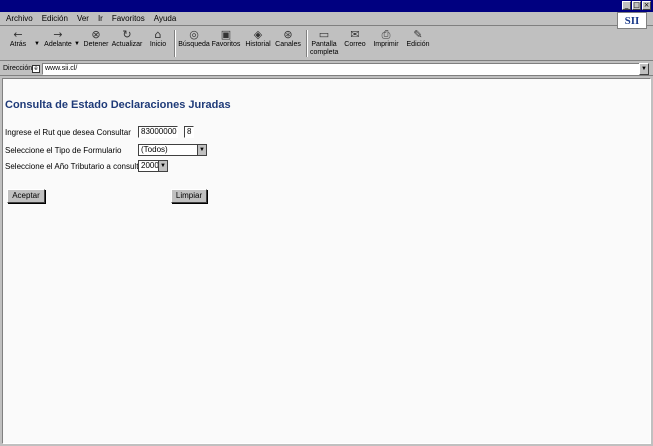 The height and width of the screenshot is (446, 653). What do you see at coordinates (644, 69) in the screenshot?
I see `address-dropdown-icon: ▼` at bounding box center [644, 69].